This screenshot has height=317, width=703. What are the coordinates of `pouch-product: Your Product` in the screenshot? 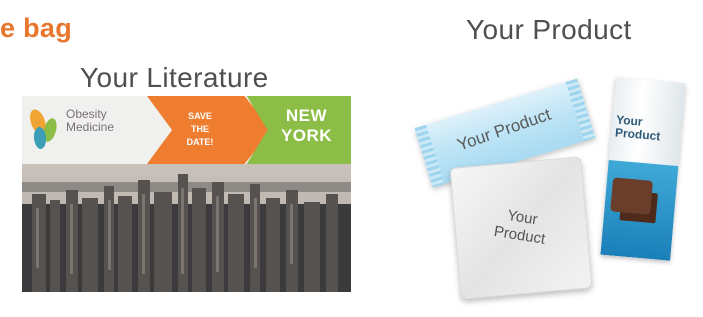 It's located at (521, 228).